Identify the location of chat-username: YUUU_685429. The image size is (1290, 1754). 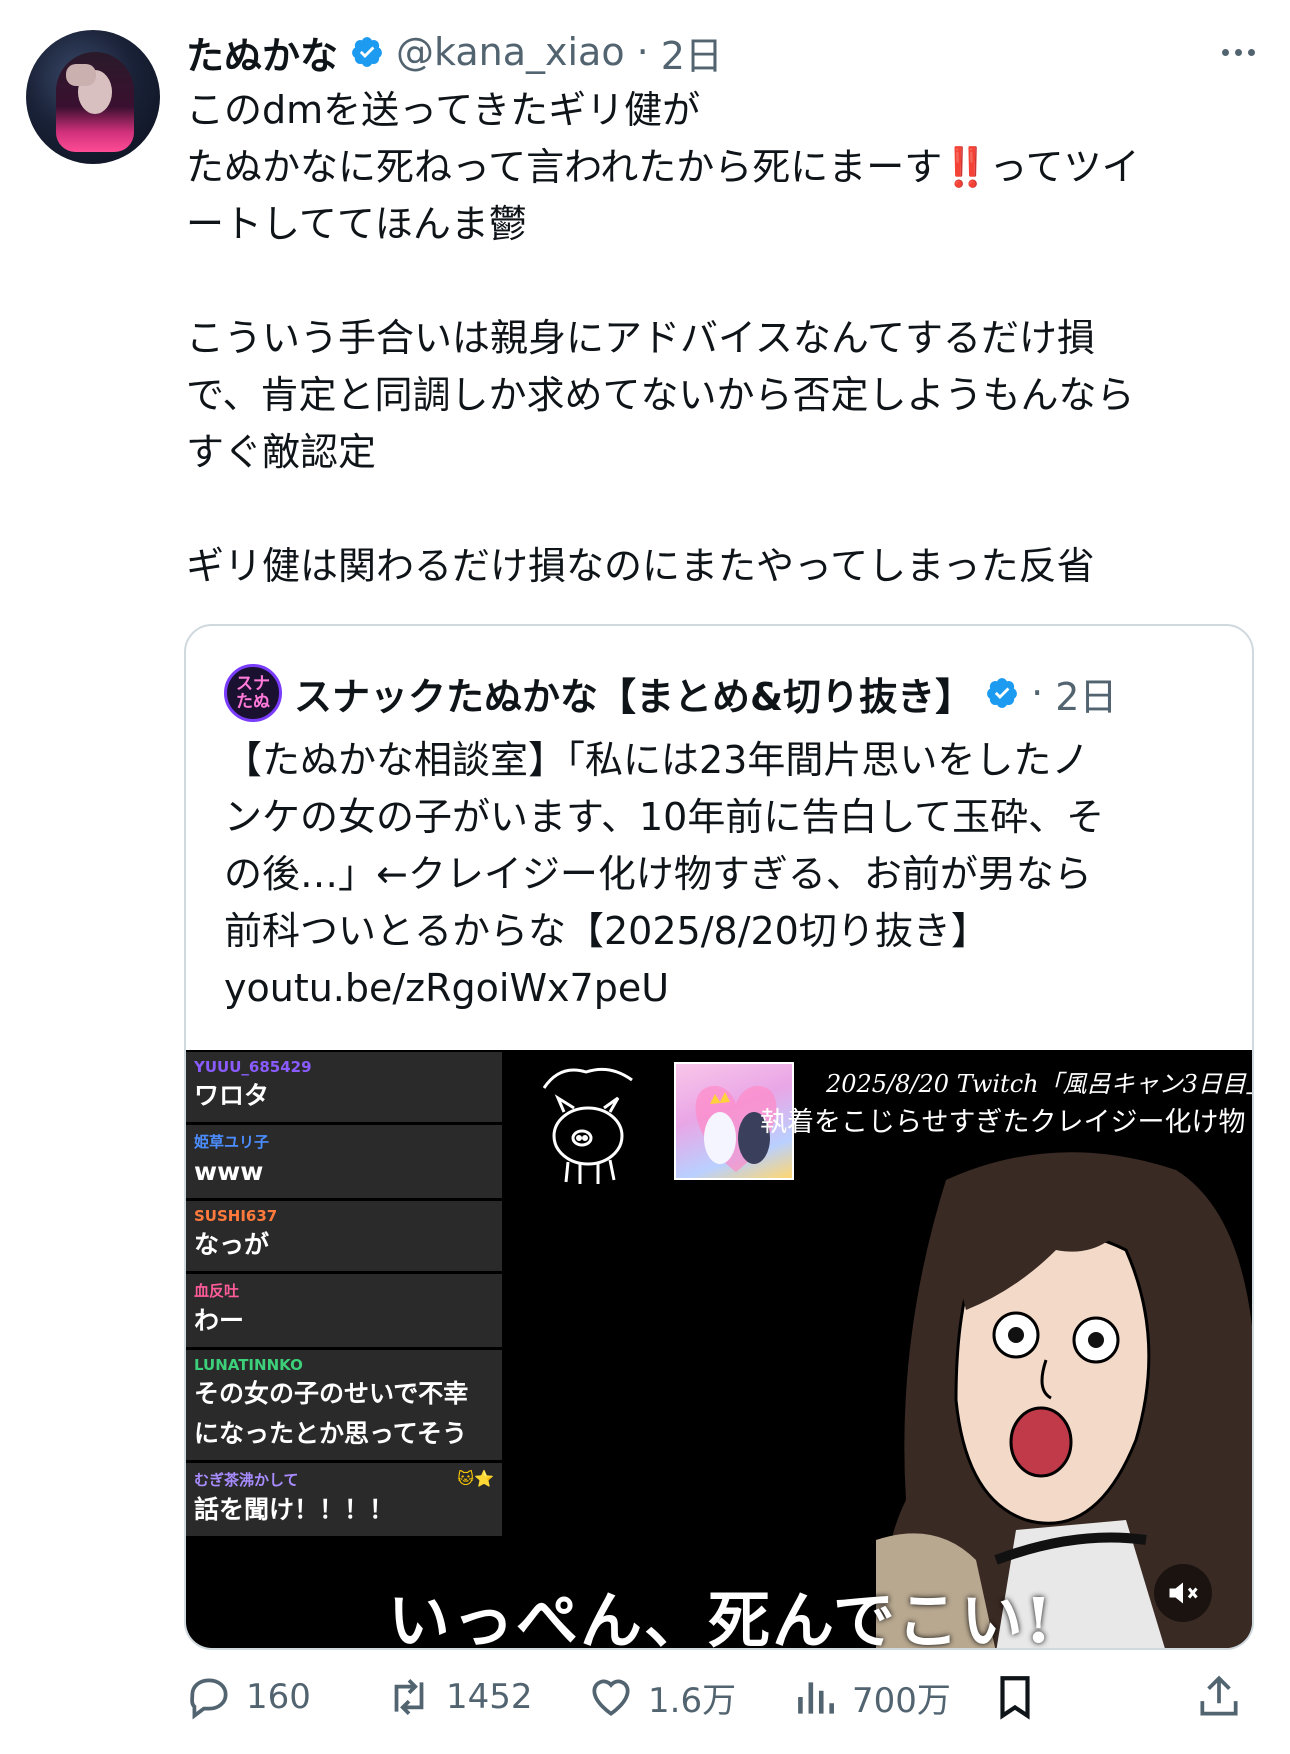
(344, 1067).